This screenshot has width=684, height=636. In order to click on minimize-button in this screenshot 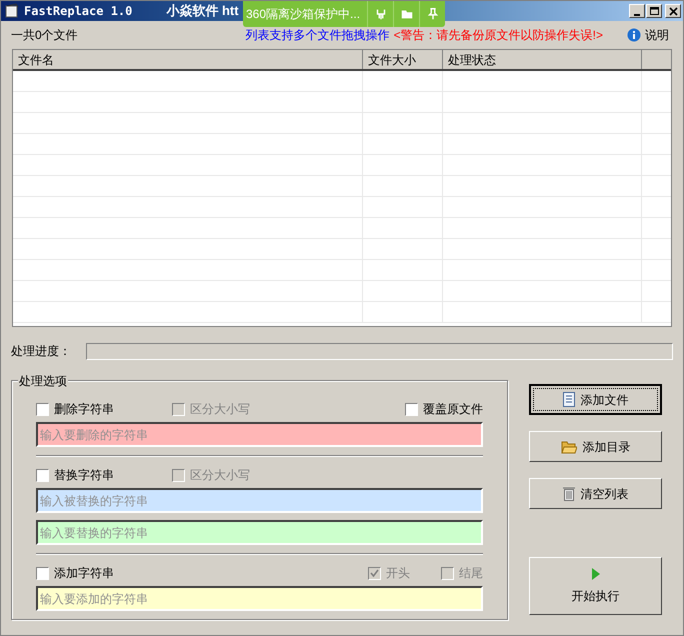, I will do `click(637, 11)`.